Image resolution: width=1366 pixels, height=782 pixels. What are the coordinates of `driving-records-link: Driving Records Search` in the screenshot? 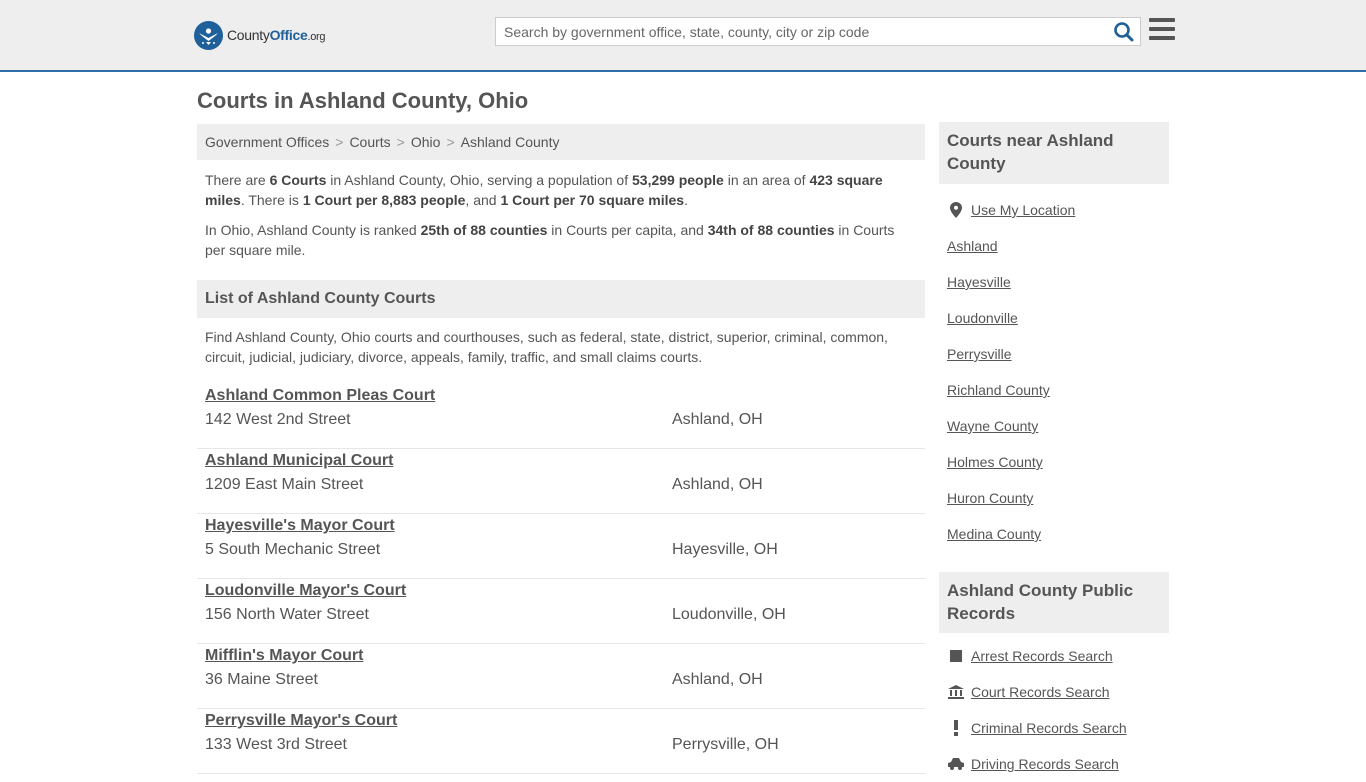 It's located at (1045, 764).